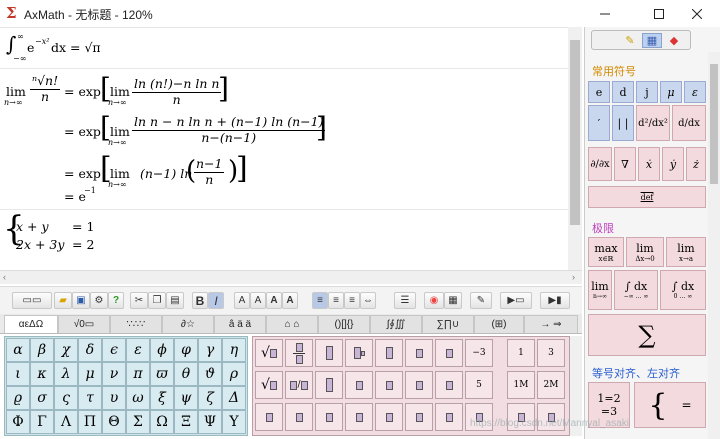 This screenshot has height=439, width=720. What do you see at coordinates (516, 300) in the screenshot?
I see `insert-button: ▶▭` at bounding box center [516, 300].